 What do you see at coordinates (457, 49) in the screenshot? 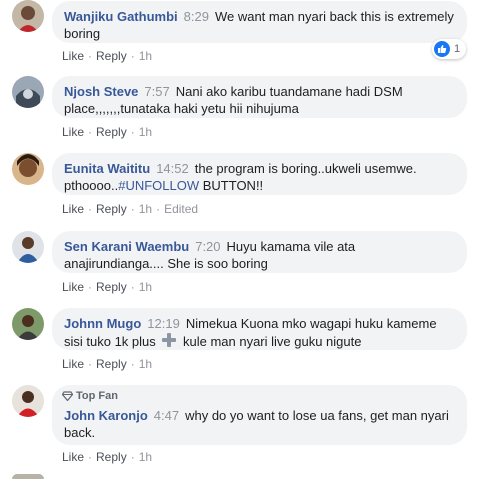
I see `reaction-number: 1` at bounding box center [457, 49].